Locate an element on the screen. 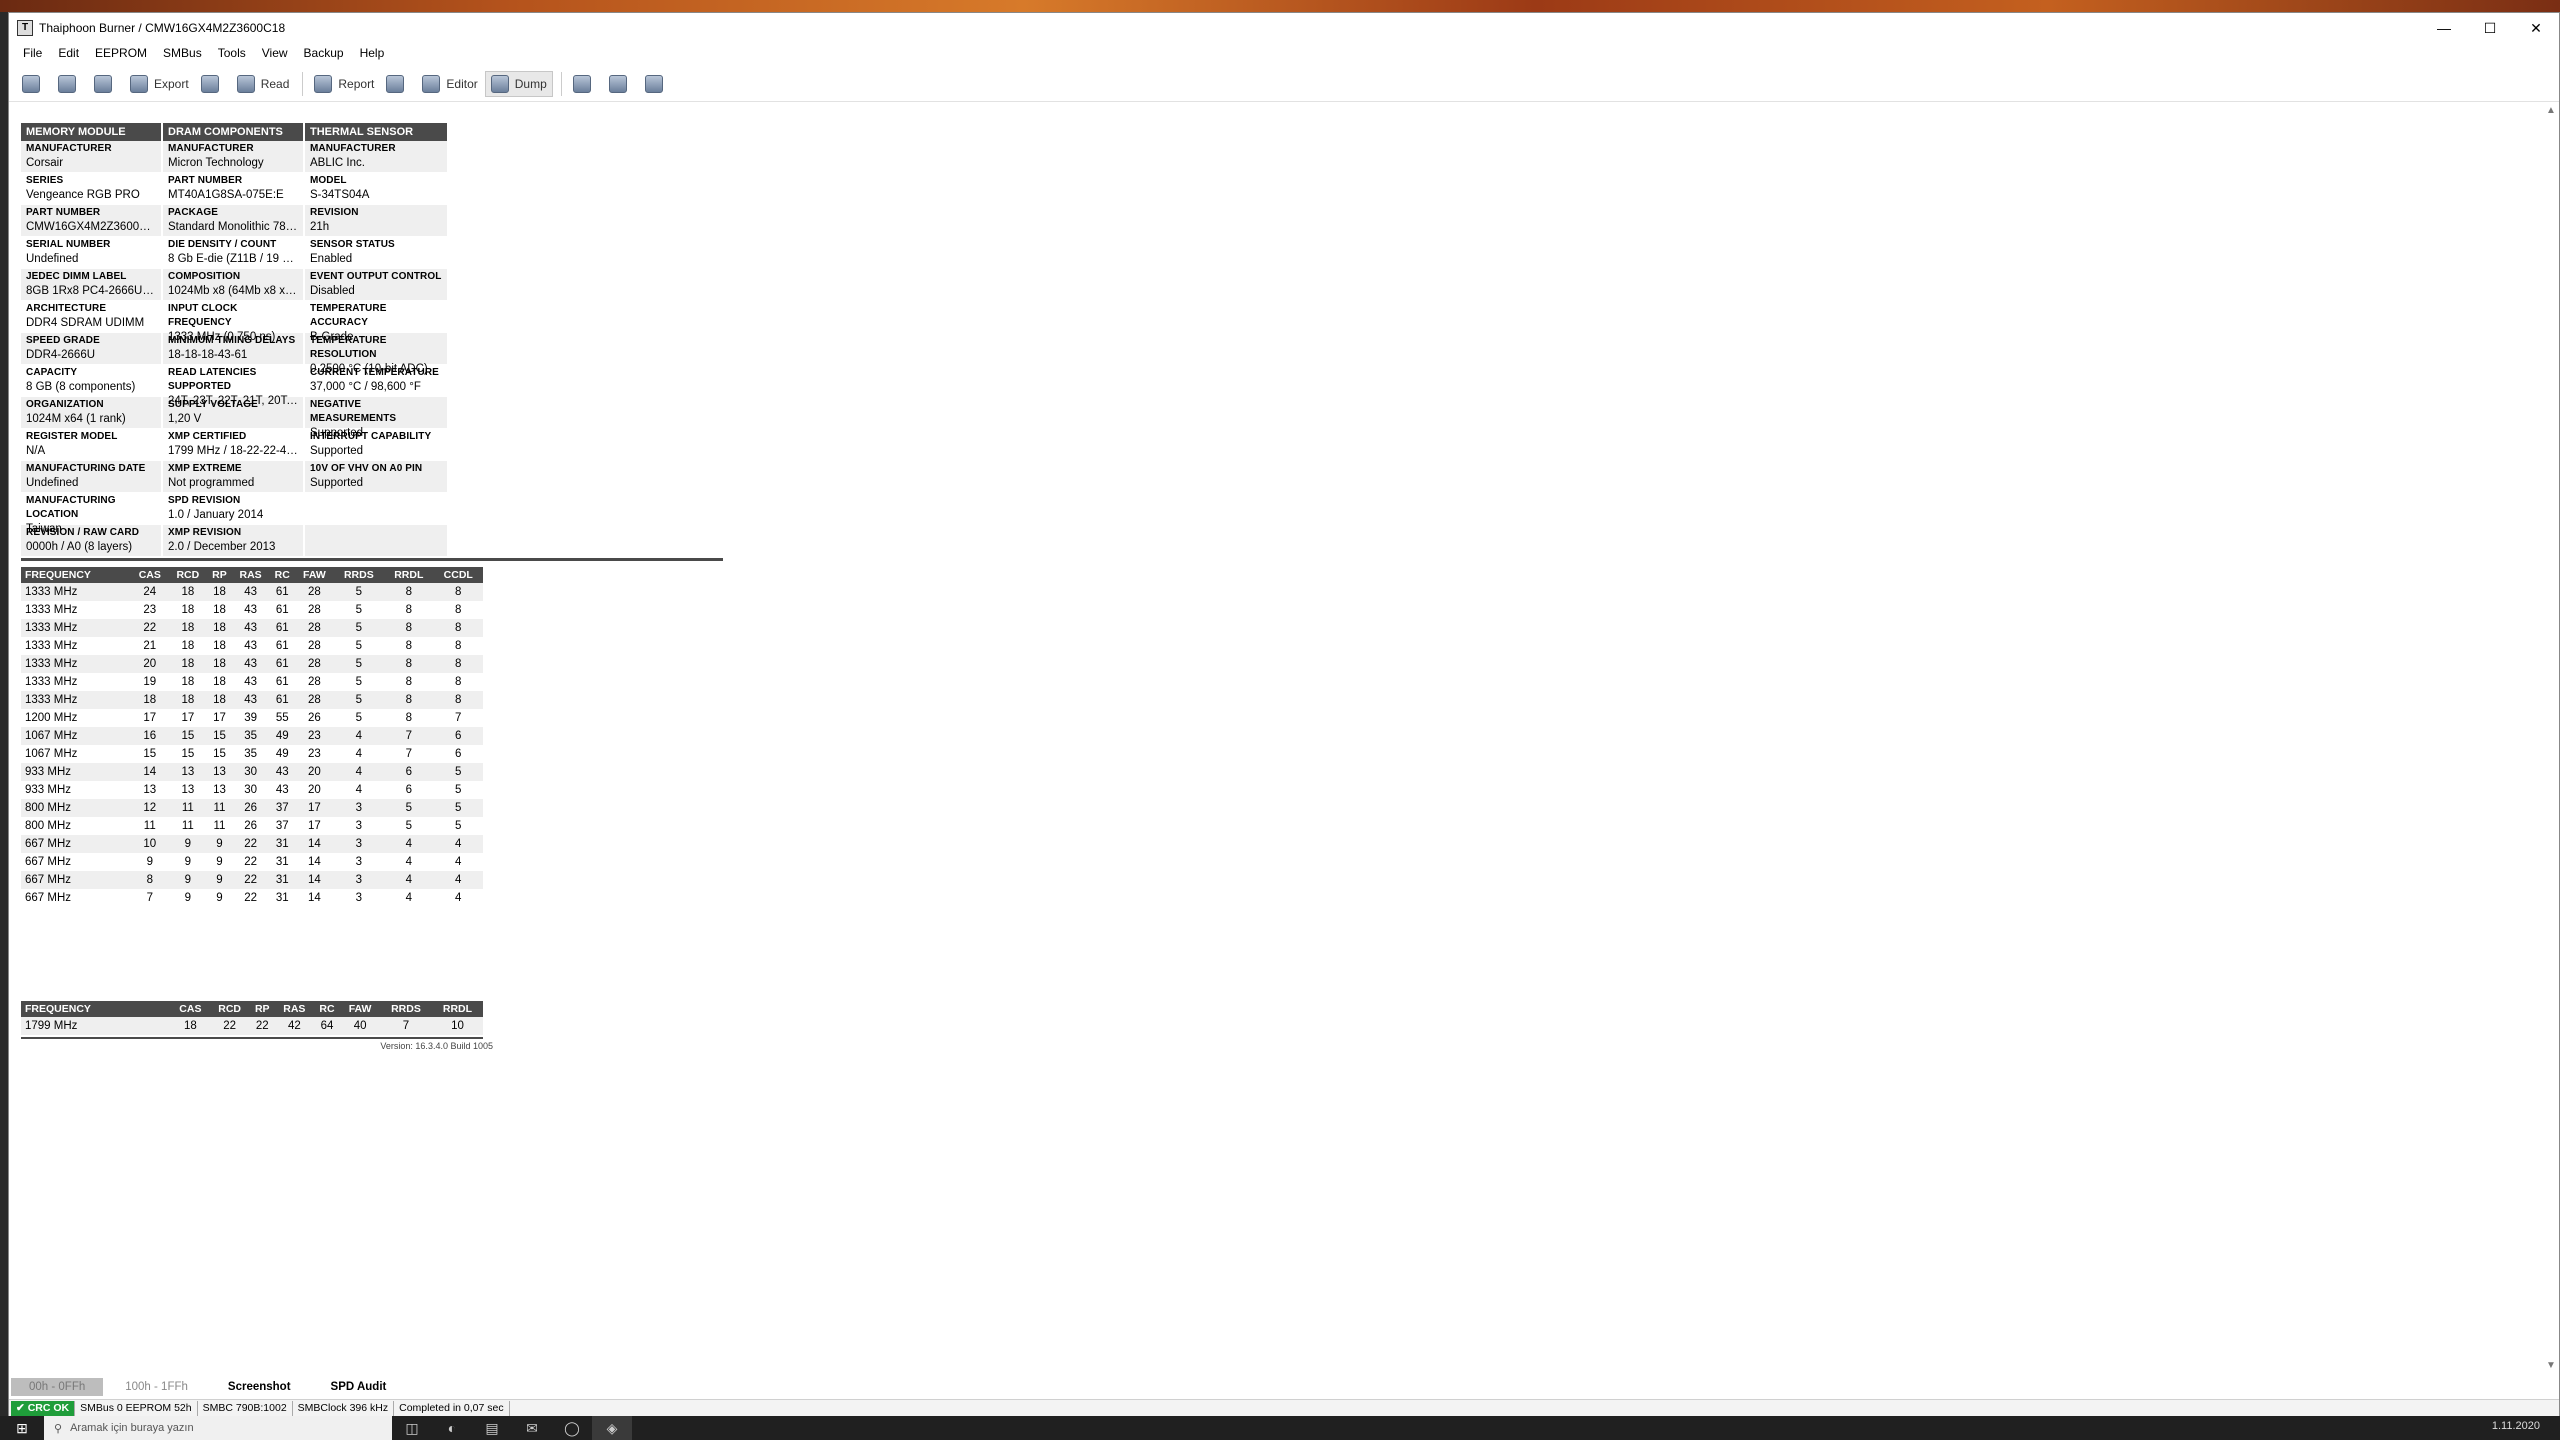 The width and height of the screenshot is (2560, 1440). table-cell: 667 MHz is located at coordinates (48, 898).